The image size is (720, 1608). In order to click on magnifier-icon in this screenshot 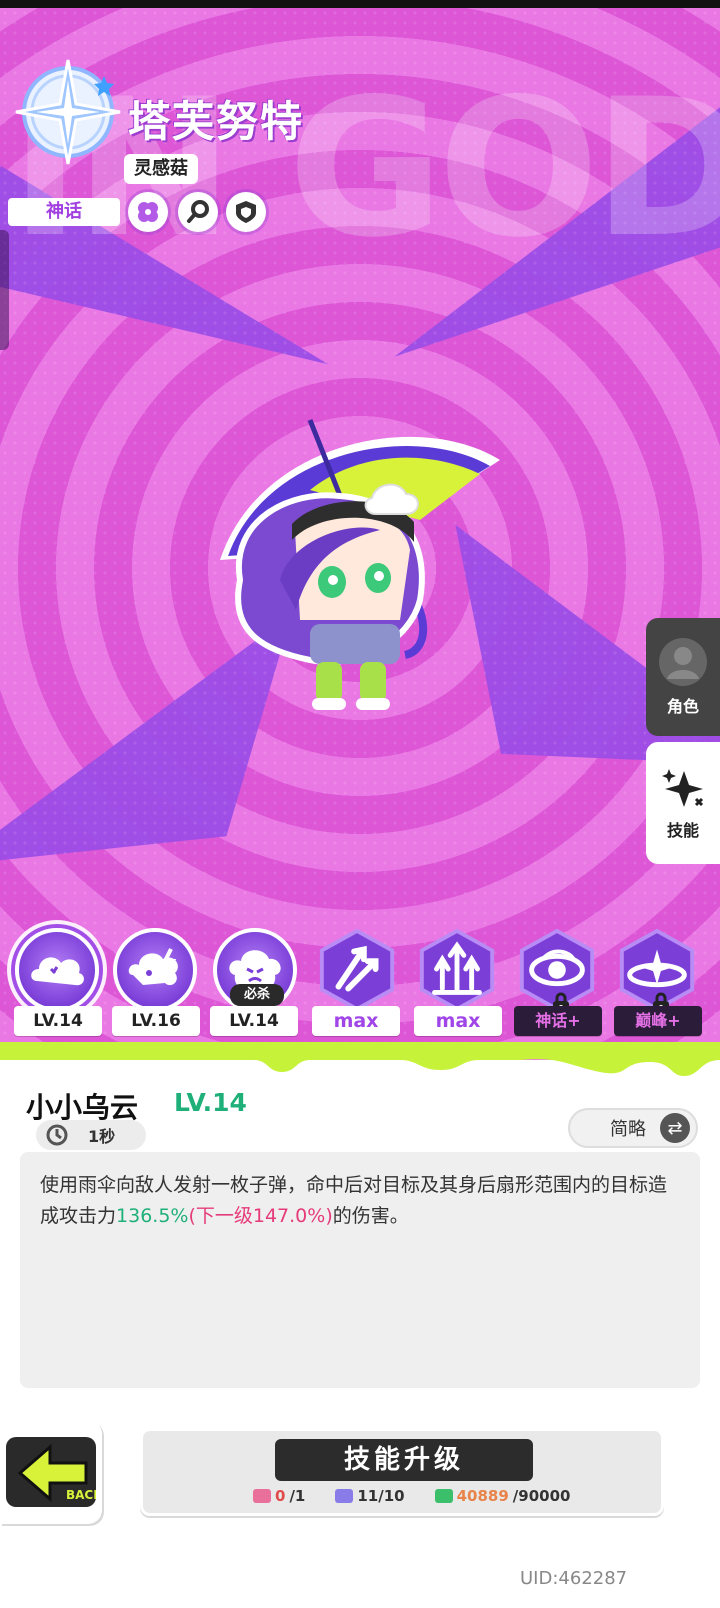, I will do `click(198, 212)`.